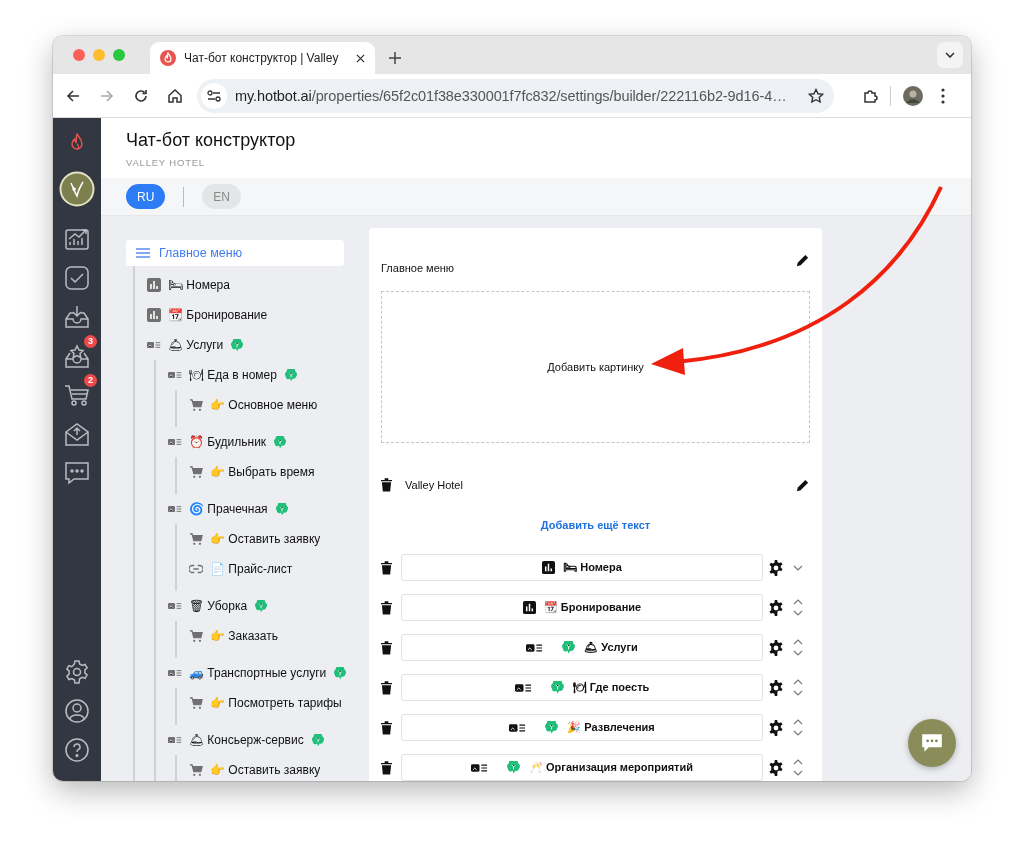 The height and width of the screenshot is (852, 1024). I want to click on home-icon, so click(175, 95).